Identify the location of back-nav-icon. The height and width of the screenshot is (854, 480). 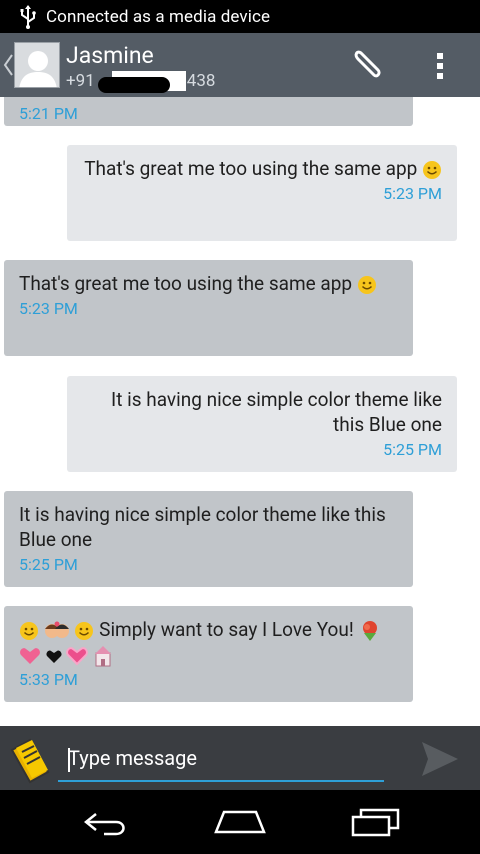
(106, 822).